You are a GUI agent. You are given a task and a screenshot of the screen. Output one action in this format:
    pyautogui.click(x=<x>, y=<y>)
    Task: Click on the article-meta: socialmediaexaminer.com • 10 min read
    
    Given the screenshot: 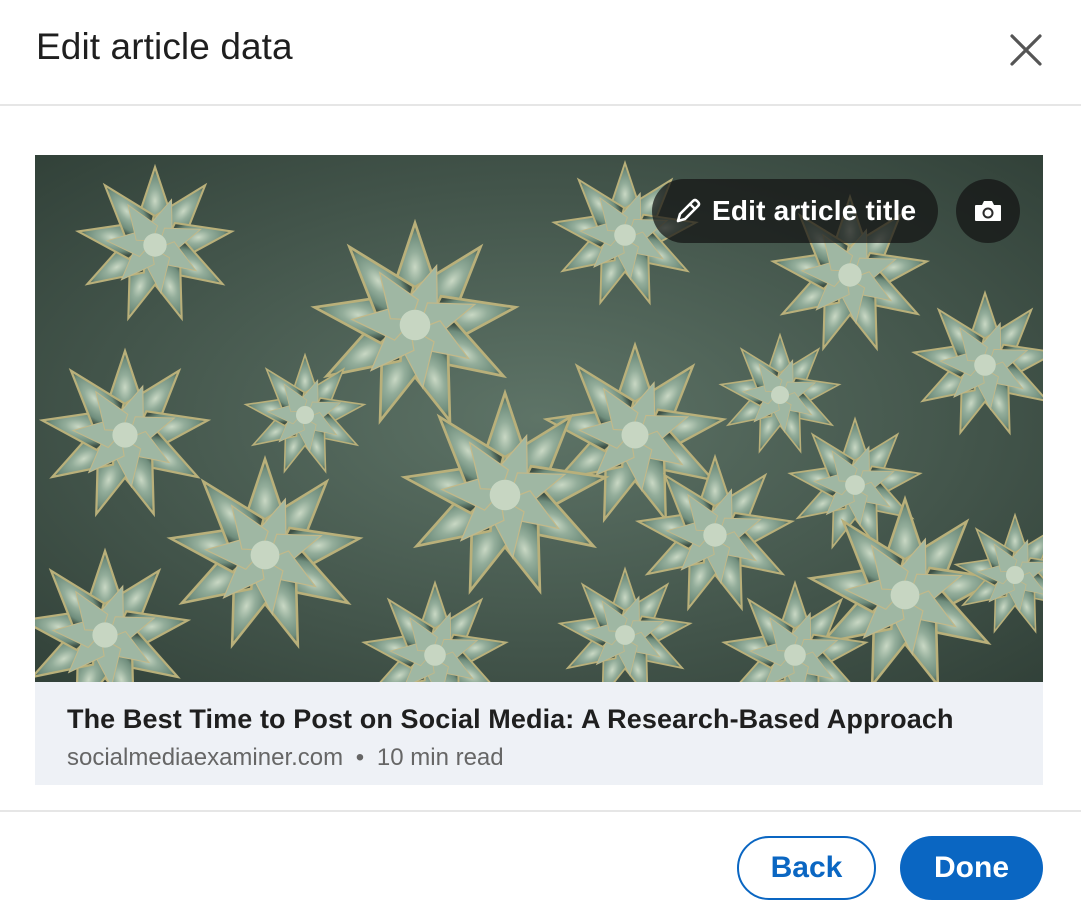 What is the action you would take?
    pyautogui.click(x=555, y=758)
    